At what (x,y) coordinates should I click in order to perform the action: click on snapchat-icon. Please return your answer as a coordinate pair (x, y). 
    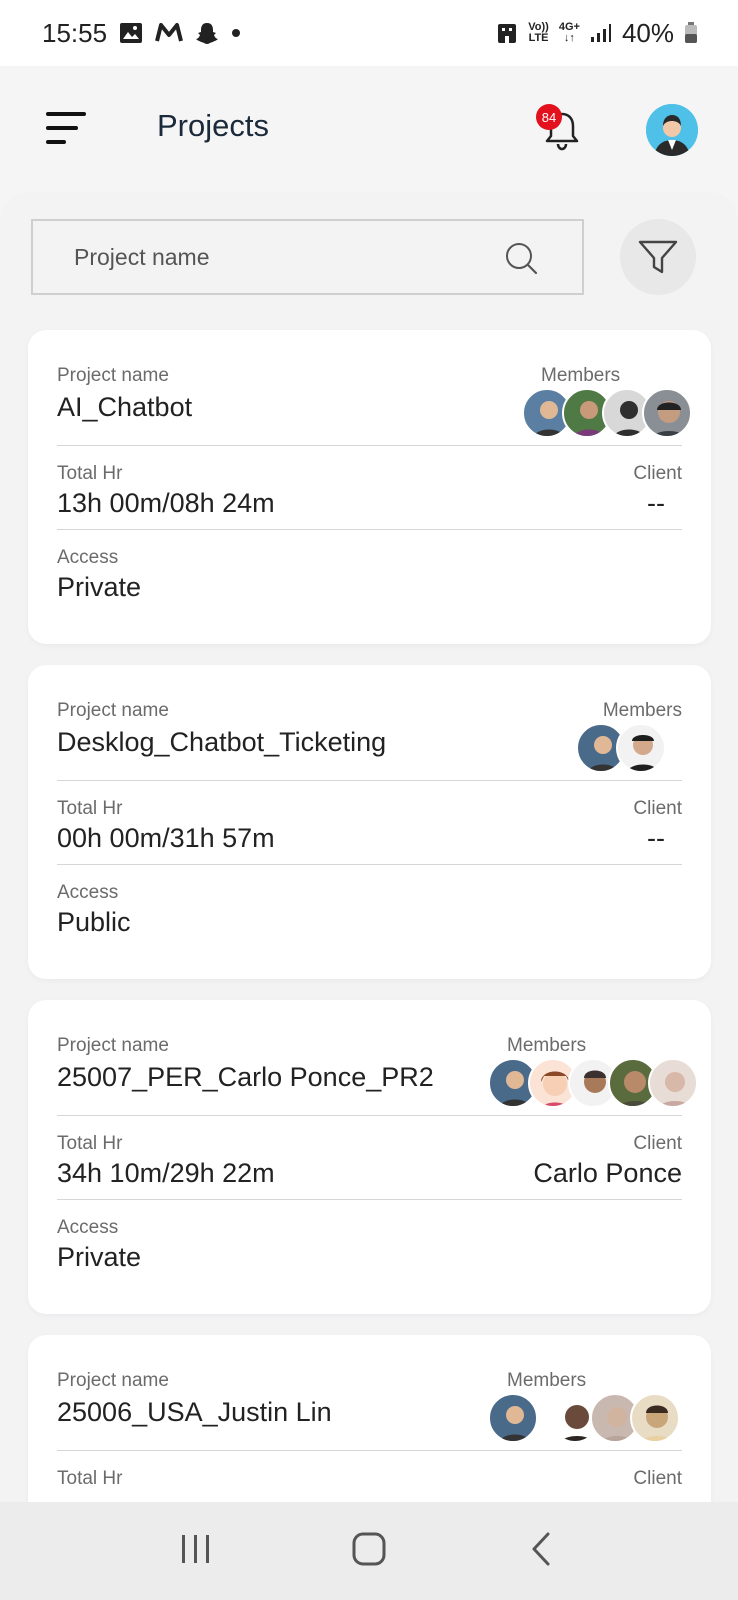
    Looking at the image, I should click on (207, 33).